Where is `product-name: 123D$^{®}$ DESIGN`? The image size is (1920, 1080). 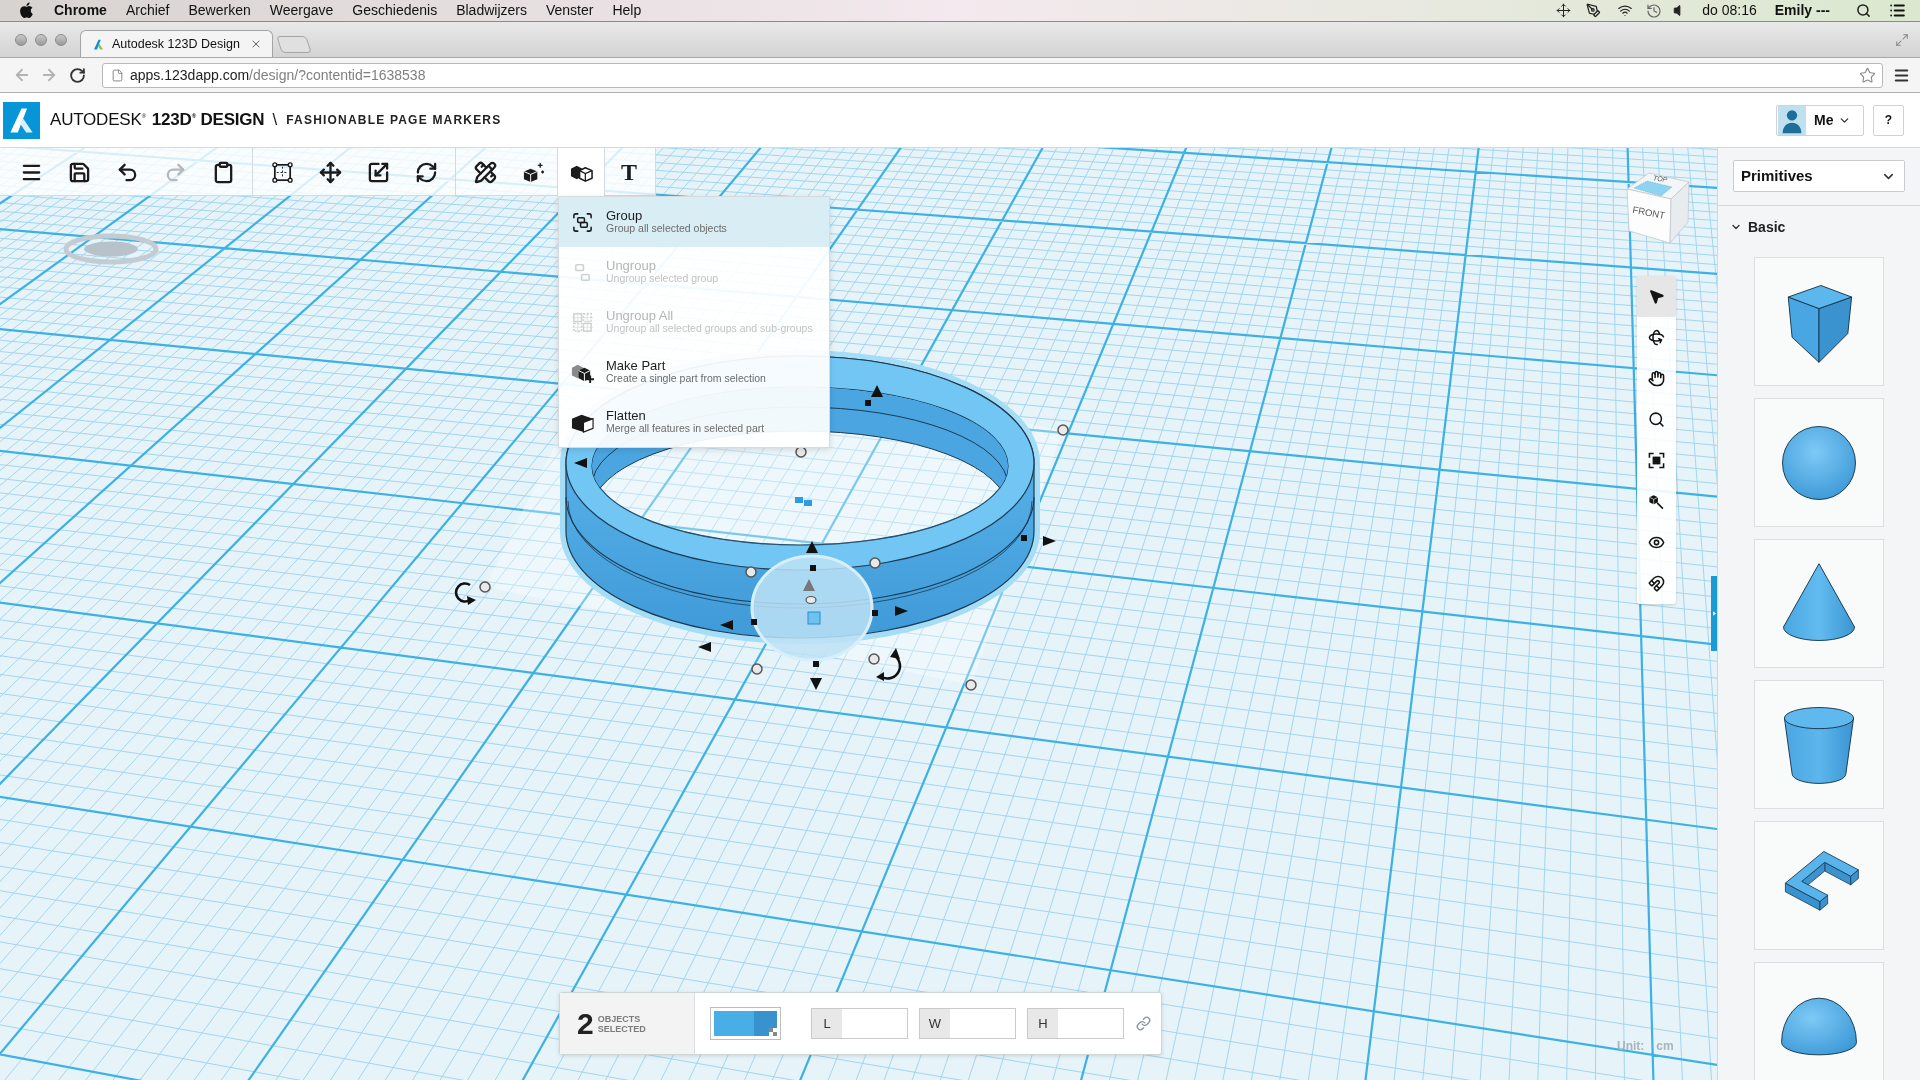 product-name: 123D$^{®}$ DESIGN is located at coordinates (208, 120).